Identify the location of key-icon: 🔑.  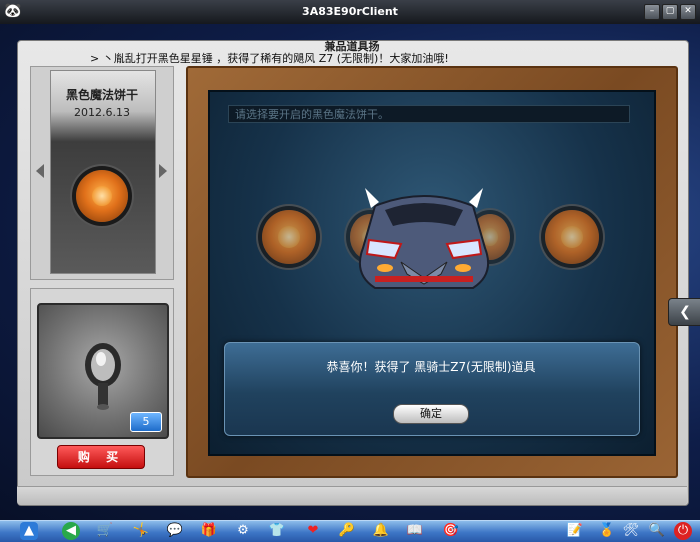
(347, 531).